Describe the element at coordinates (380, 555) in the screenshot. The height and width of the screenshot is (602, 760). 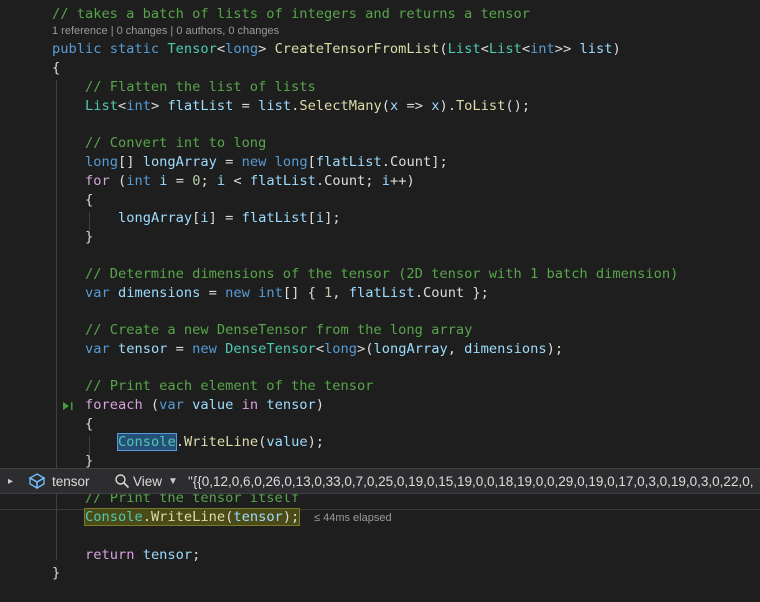
I see `code-line: return tensor;` at that location.